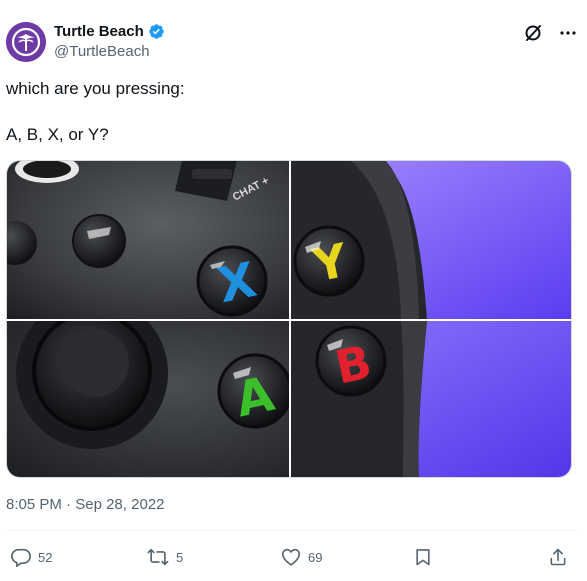 Image resolution: width=587 pixels, height=581 pixels. I want to click on header-actions, so click(550, 33).